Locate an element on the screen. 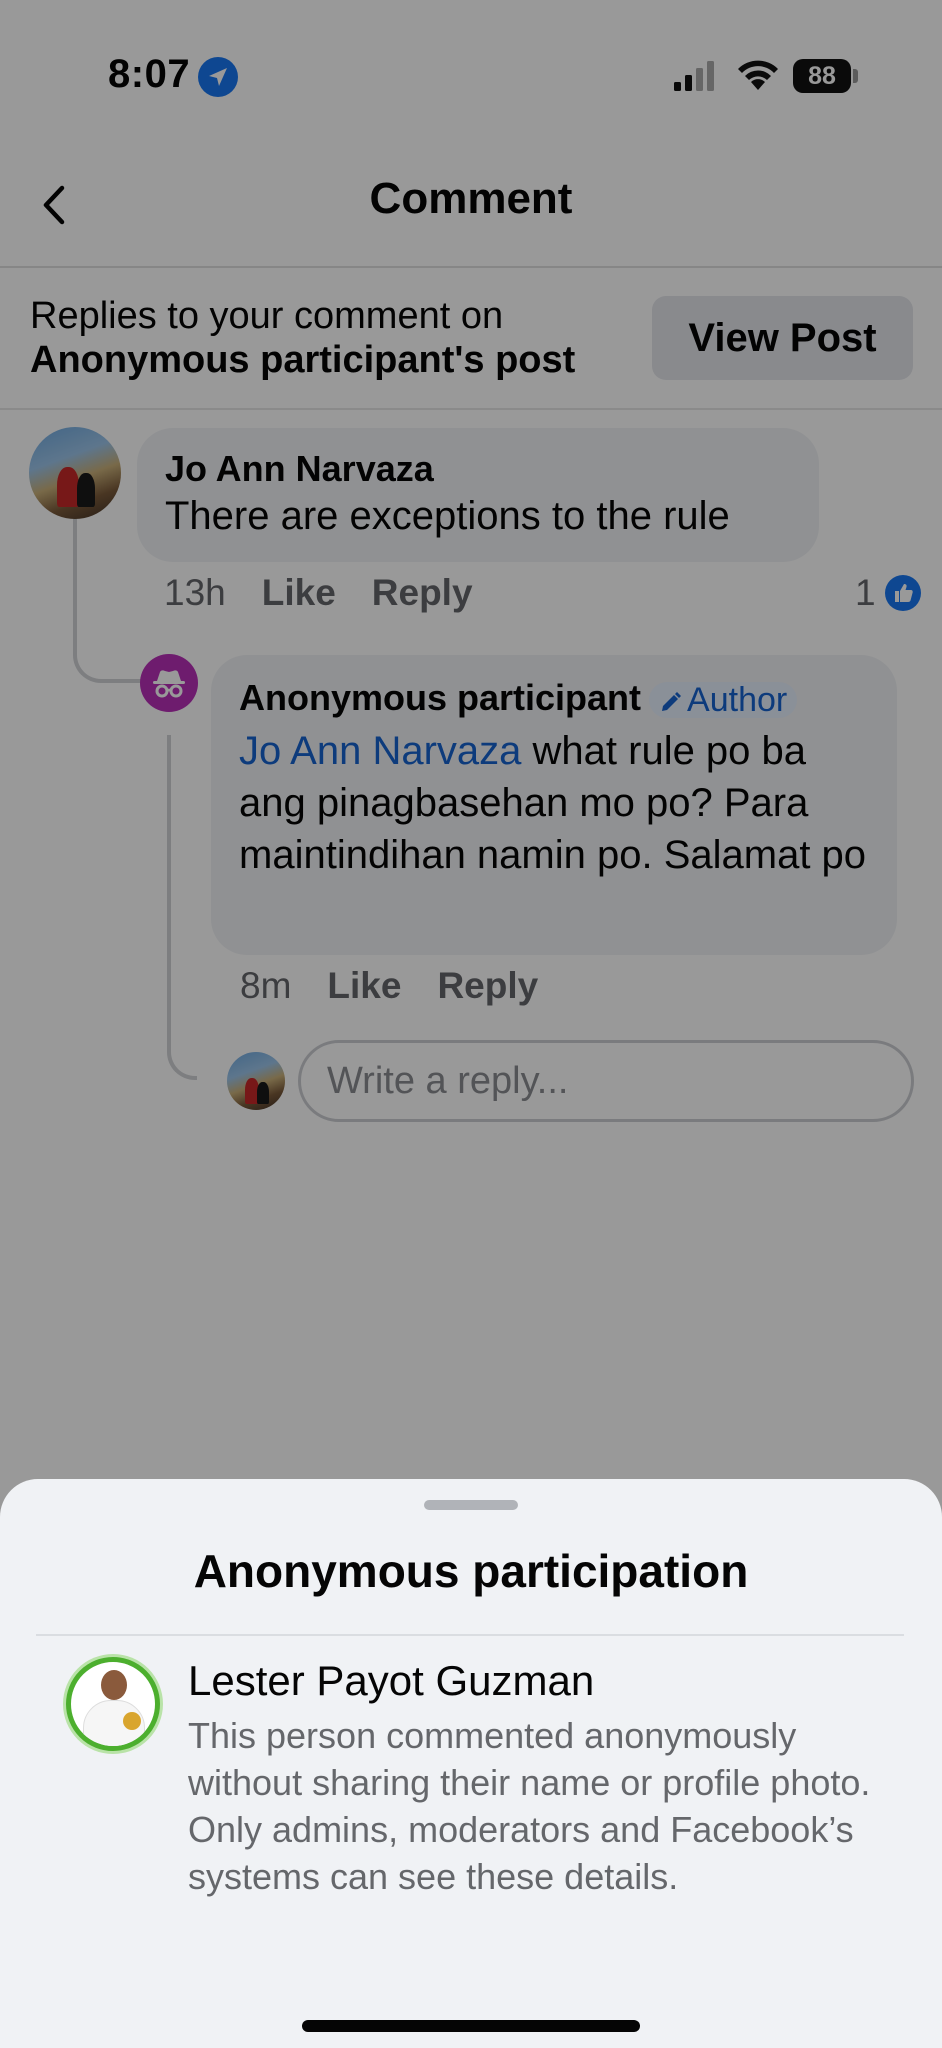  sheet-title: Anonymous participation is located at coordinates (471, 1571).